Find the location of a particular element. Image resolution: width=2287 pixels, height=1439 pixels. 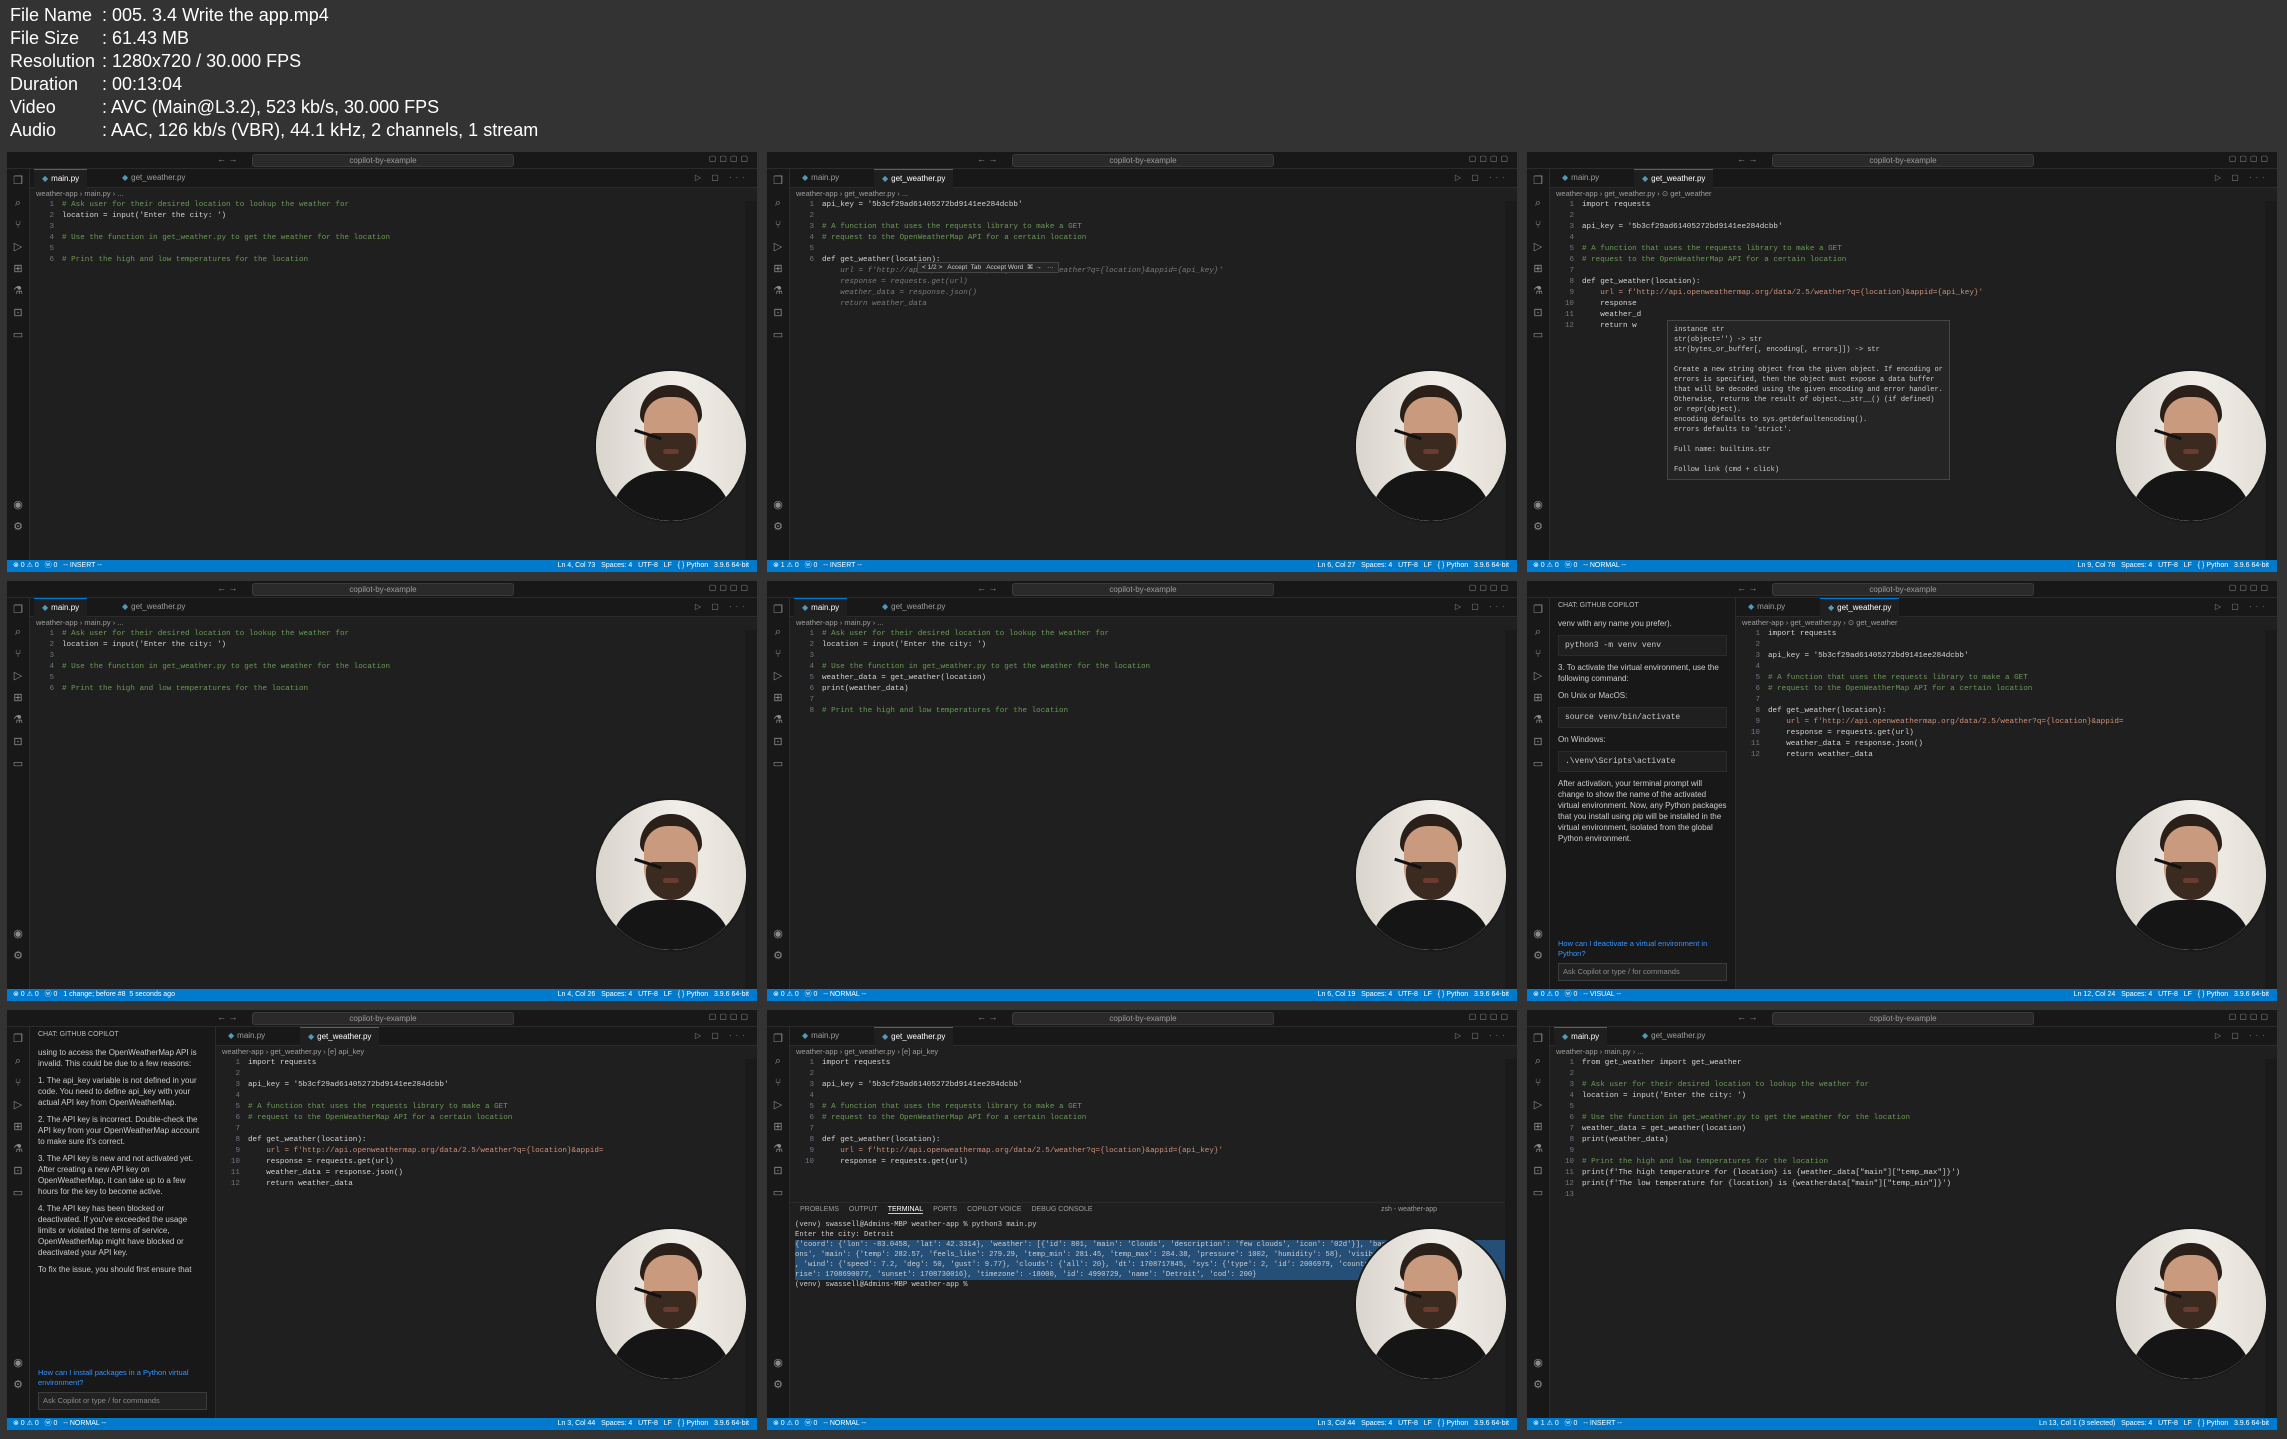

panel-tab: PORTS is located at coordinates (945, 1209).